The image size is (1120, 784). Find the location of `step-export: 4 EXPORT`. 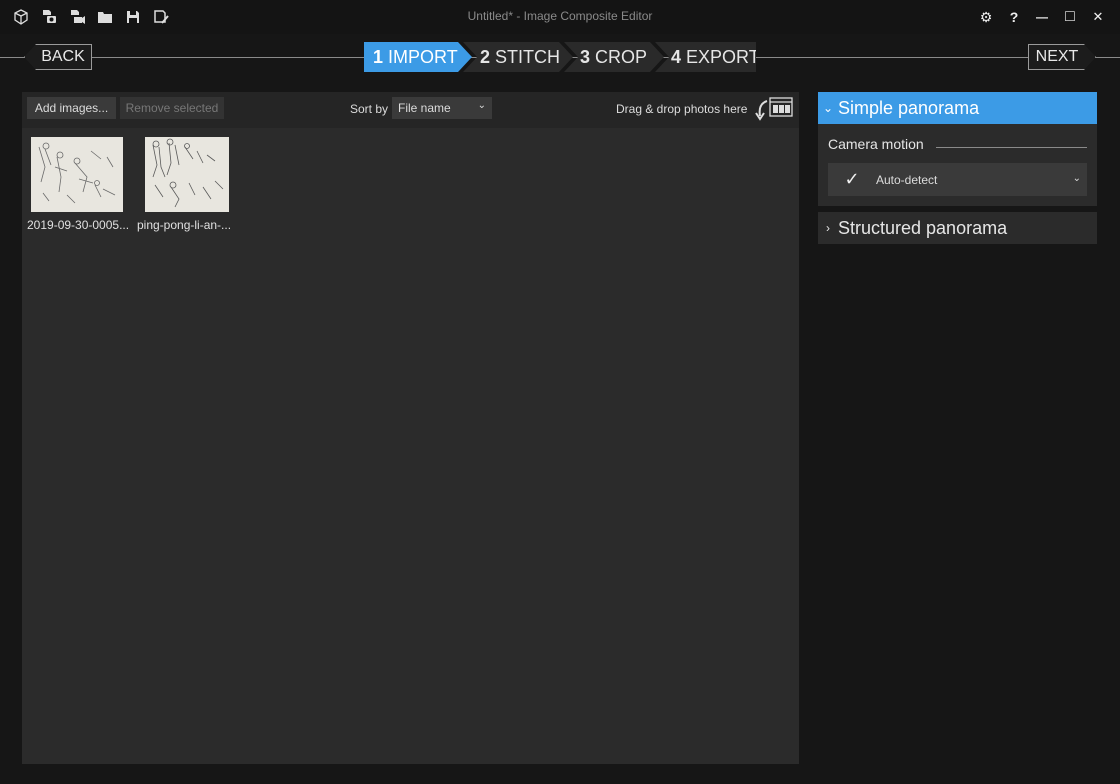

step-export: 4 EXPORT is located at coordinates (705, 57).